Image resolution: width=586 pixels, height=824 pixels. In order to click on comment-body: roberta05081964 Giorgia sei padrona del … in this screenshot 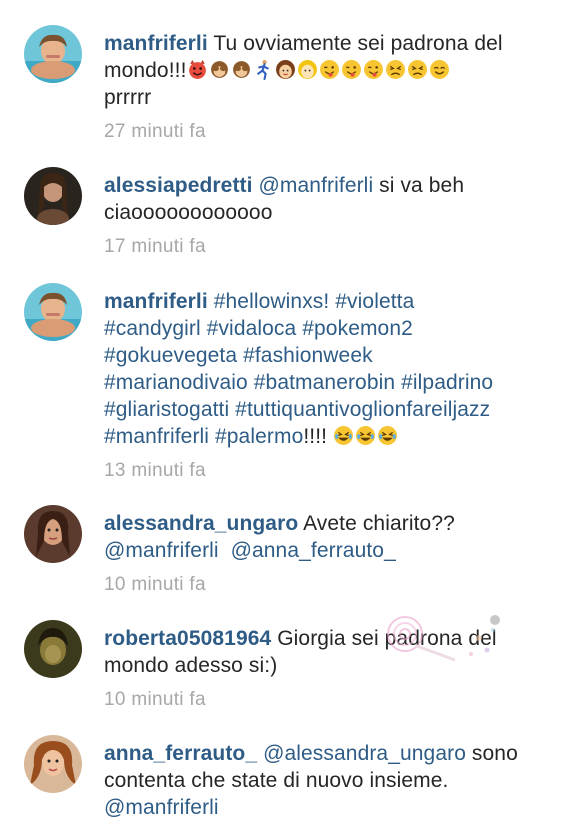, I will do `click(335, 669)`.